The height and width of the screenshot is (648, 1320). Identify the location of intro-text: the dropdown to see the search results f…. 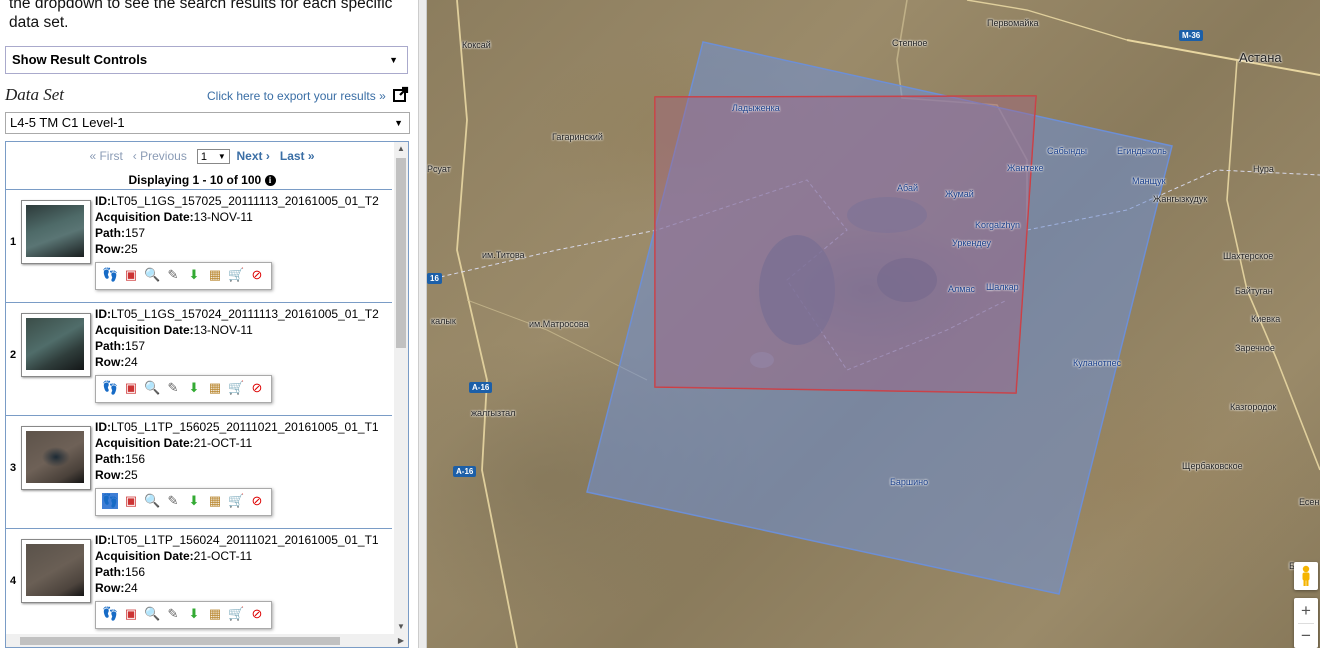
(201, 15).